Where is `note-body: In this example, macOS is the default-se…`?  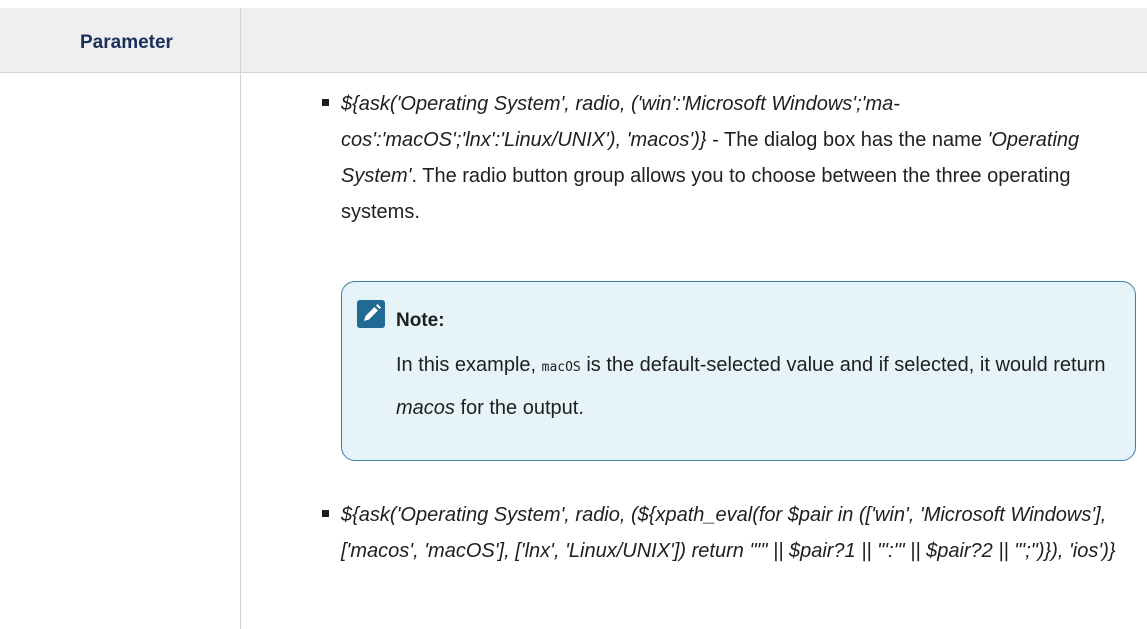
note-body: In this example, macOS is the default-se… is located at coordinates (756, 386).